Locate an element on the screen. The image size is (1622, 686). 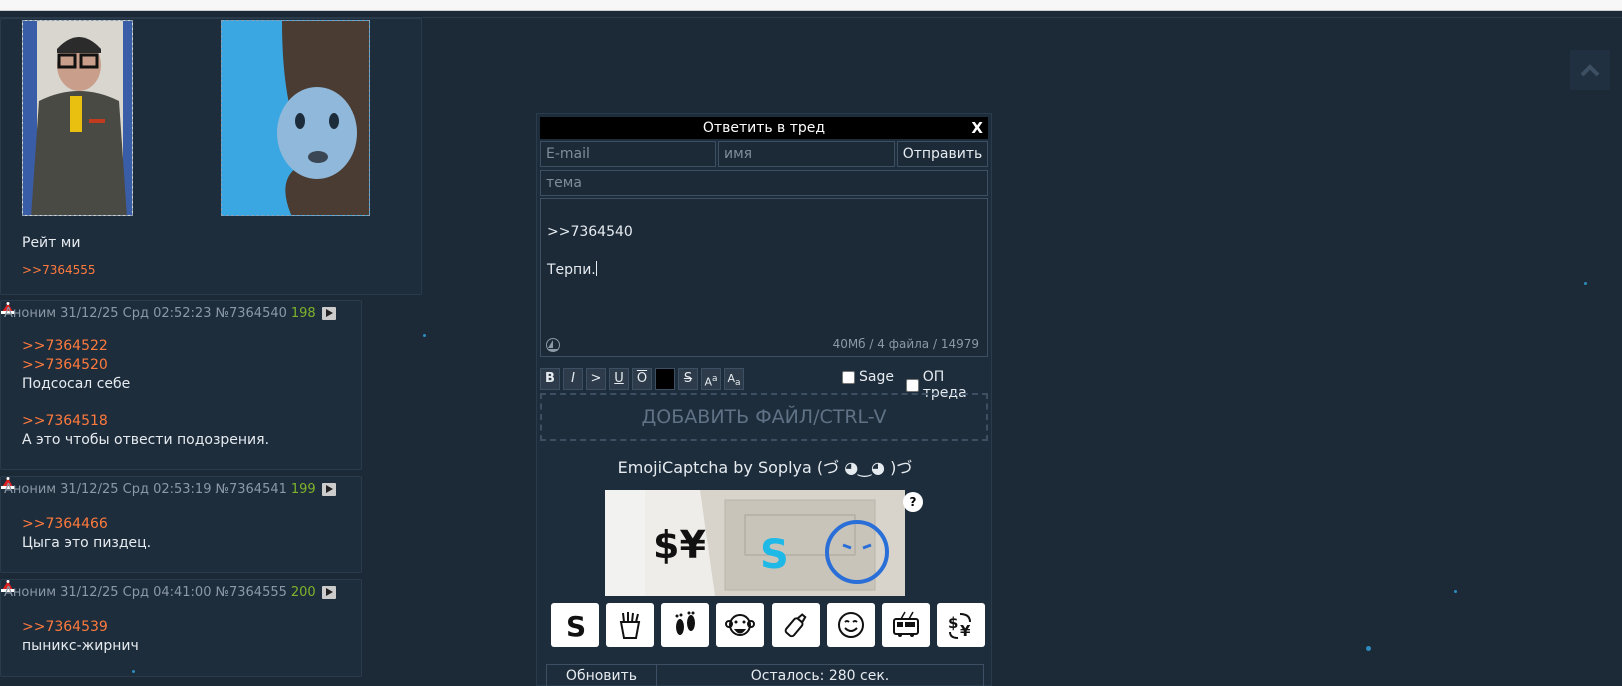
reply-link: >>7364539 is located at coordinates (80, 627).